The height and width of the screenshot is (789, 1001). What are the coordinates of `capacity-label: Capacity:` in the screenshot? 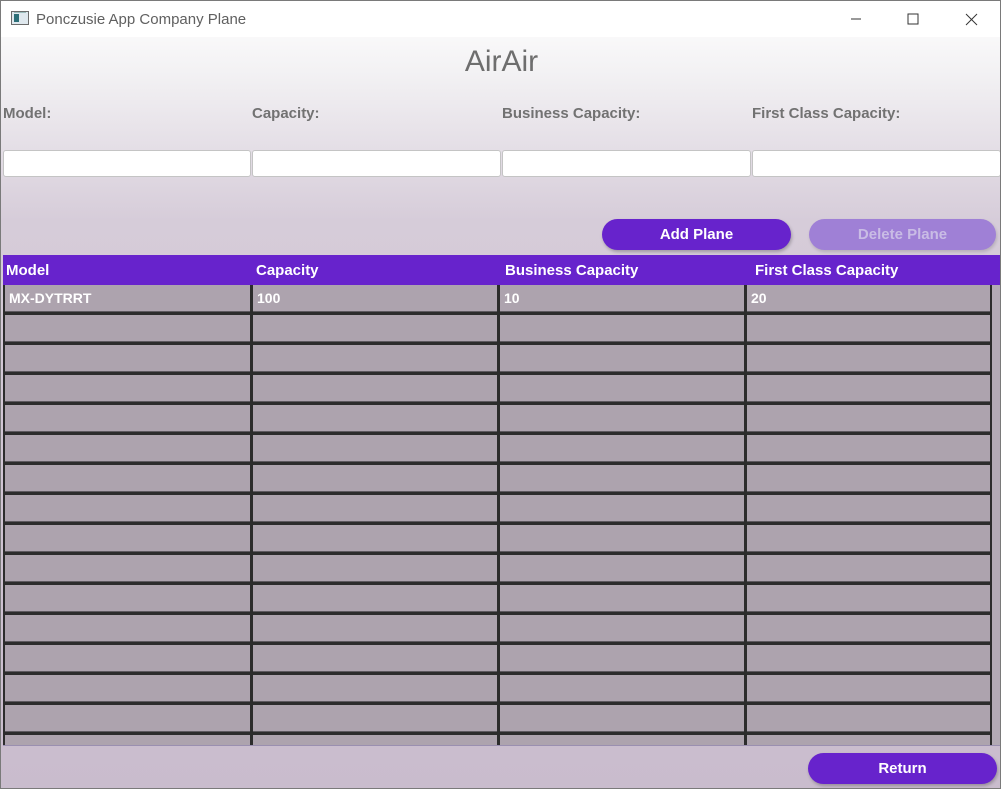 It's located at (286, 113).